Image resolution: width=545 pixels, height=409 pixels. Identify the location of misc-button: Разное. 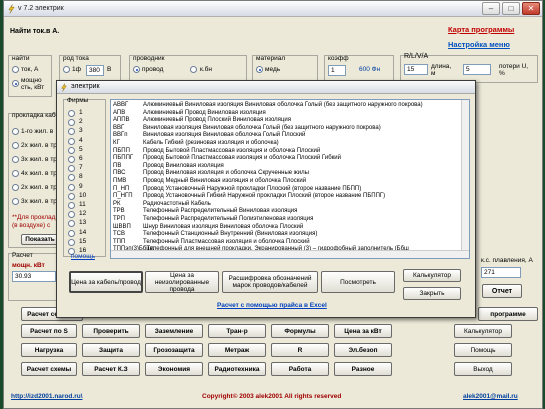
(363, 369).